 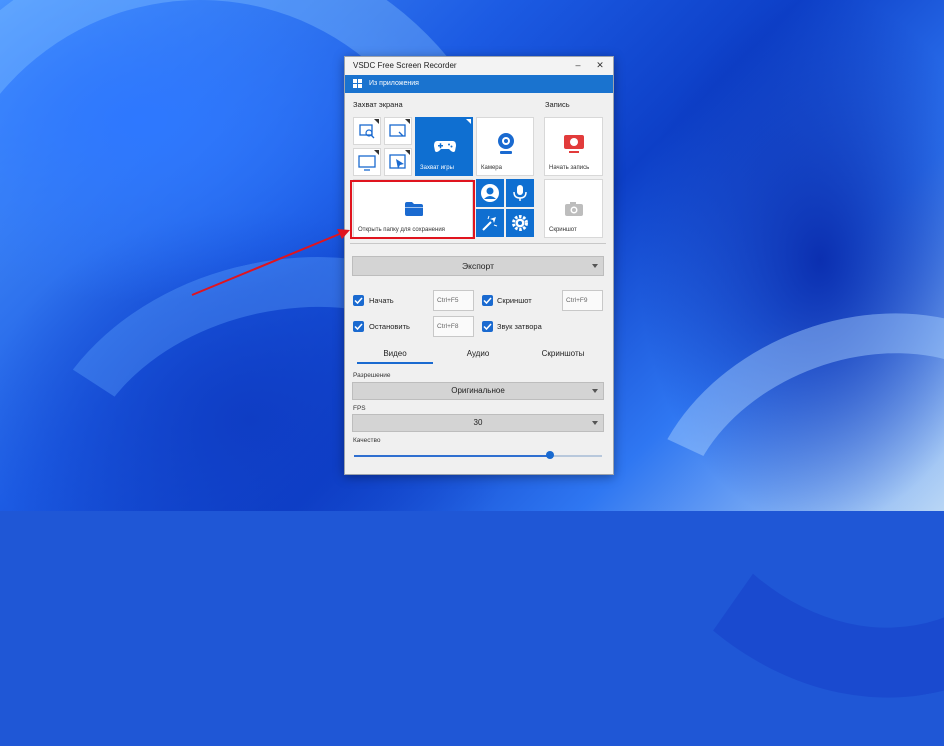 I want to click on webcam-icon, so click(x=506, y=143).